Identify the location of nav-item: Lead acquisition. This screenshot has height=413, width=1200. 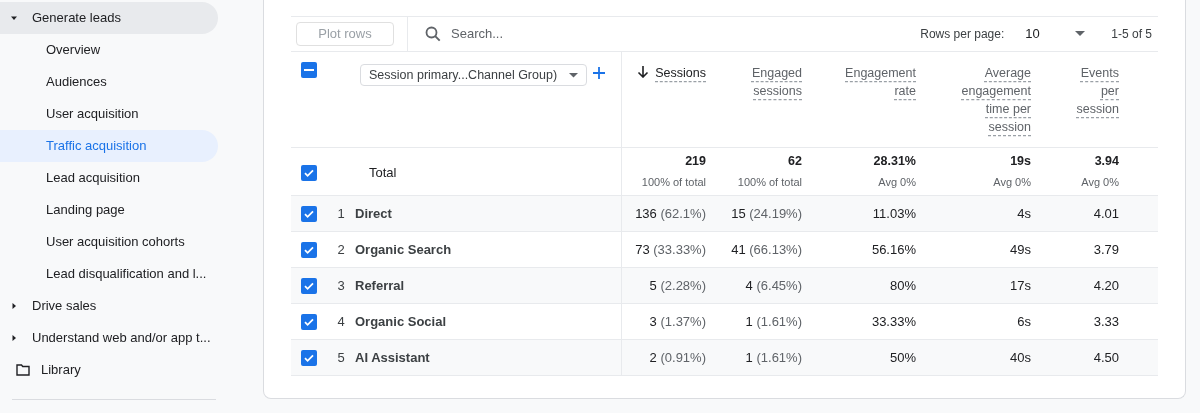
(109, 178).